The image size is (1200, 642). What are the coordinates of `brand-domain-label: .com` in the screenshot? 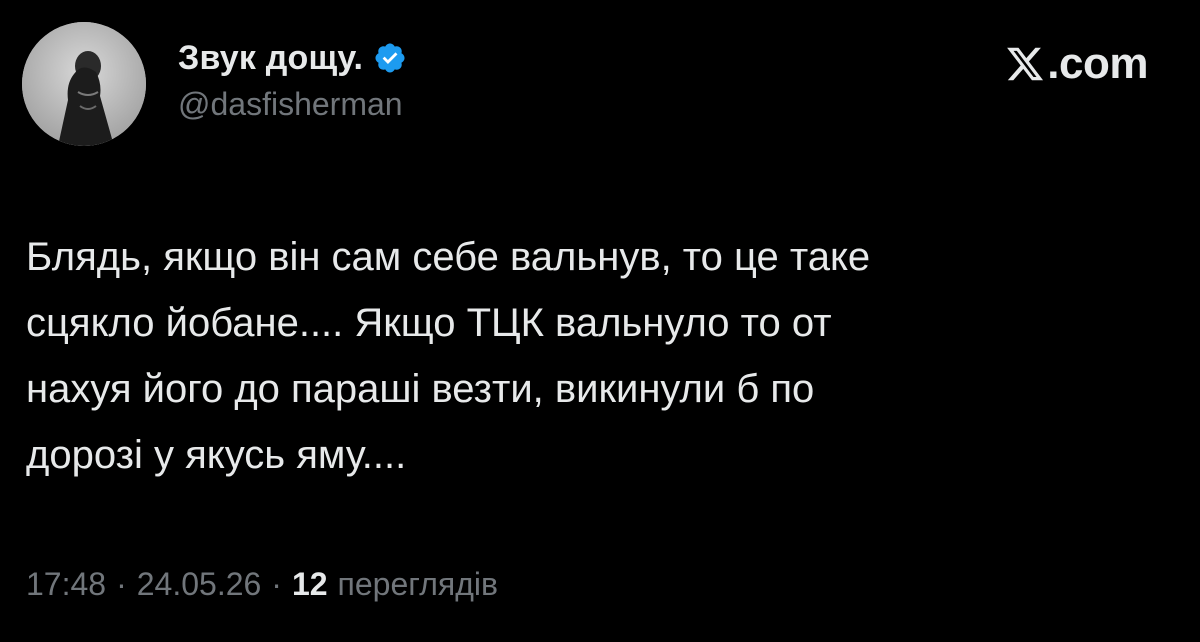 It's located at (1097, 63).